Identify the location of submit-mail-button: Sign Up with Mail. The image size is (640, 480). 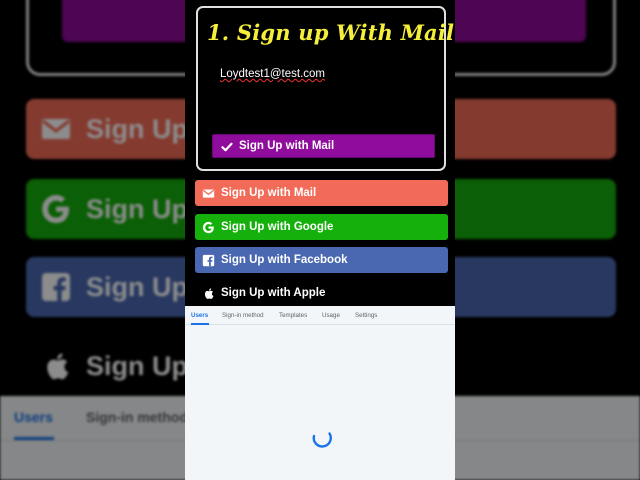
(323, 146).